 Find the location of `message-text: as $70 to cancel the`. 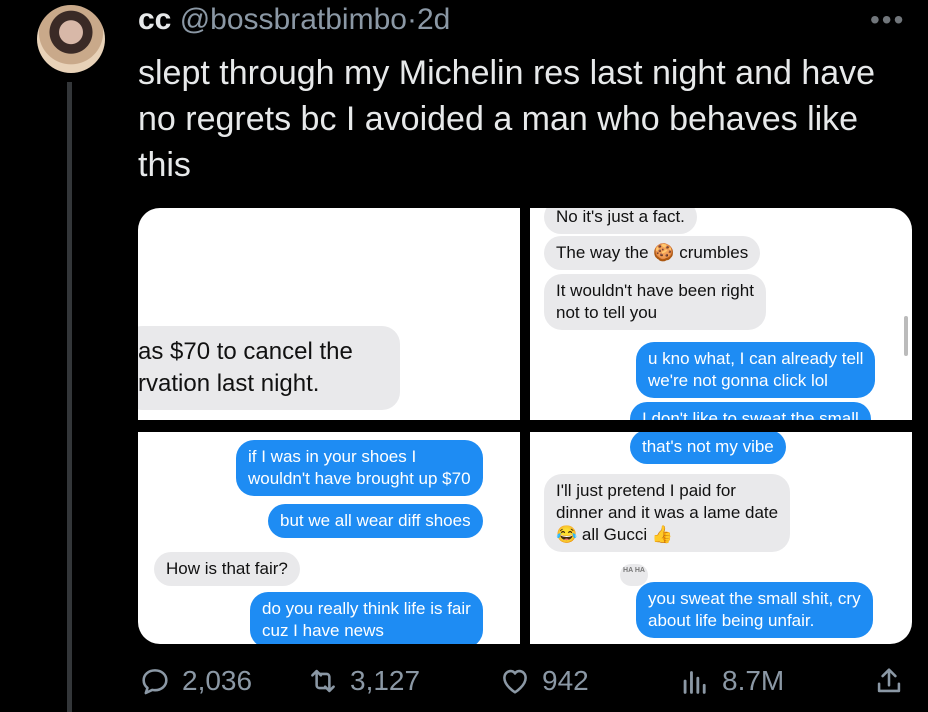

message-text: as $70 to cancel the is located at coordinates (245, 351).